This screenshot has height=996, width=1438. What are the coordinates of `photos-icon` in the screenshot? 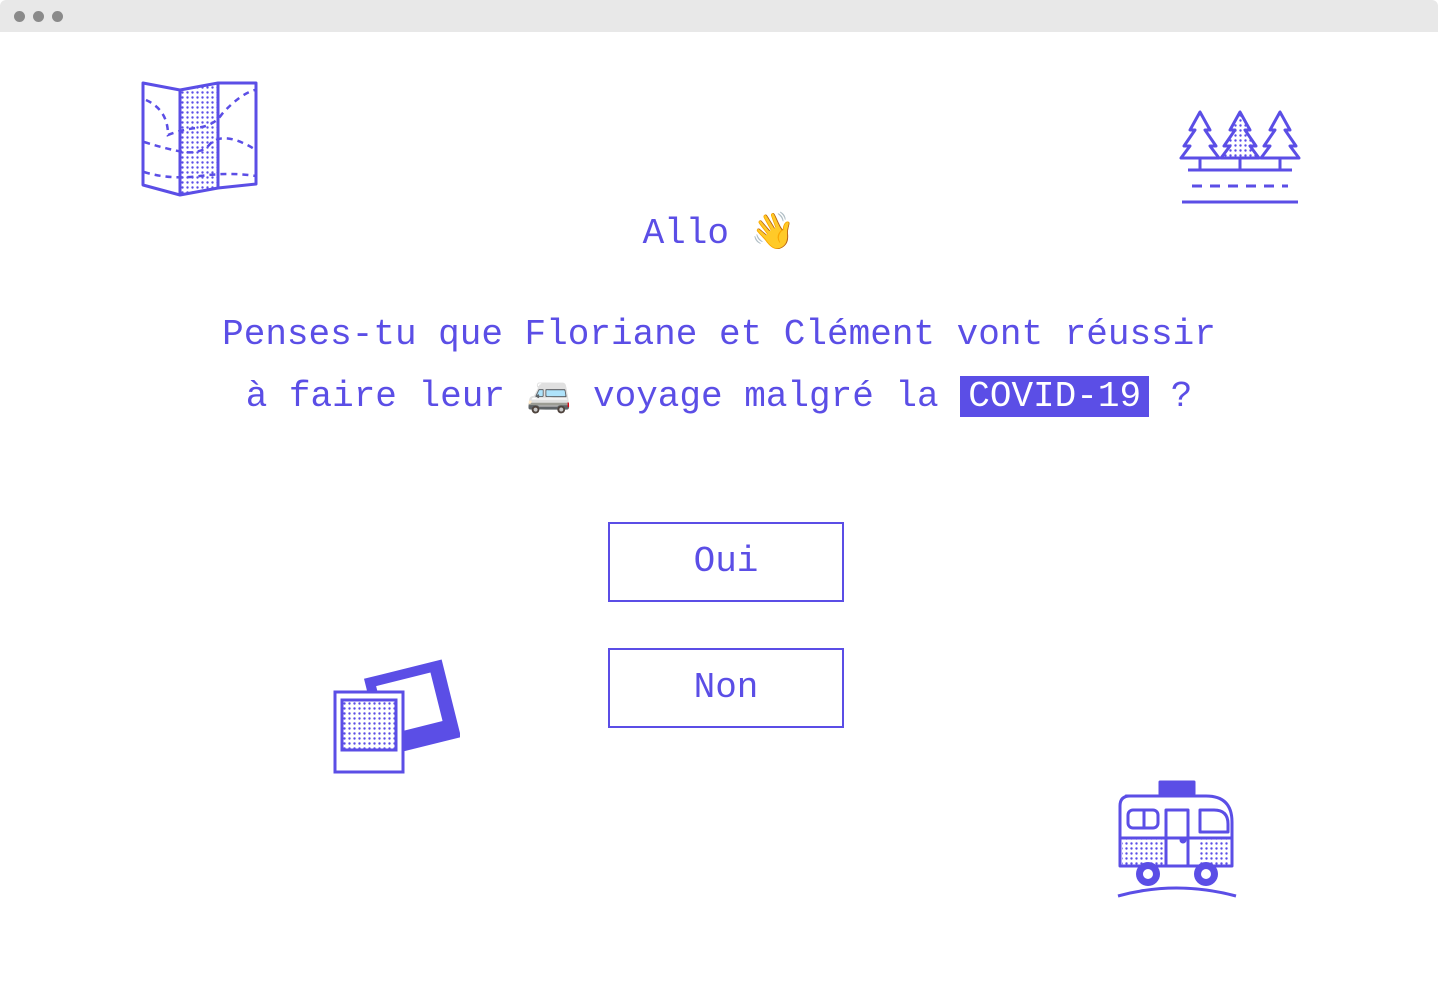 It's located at (396, 716).